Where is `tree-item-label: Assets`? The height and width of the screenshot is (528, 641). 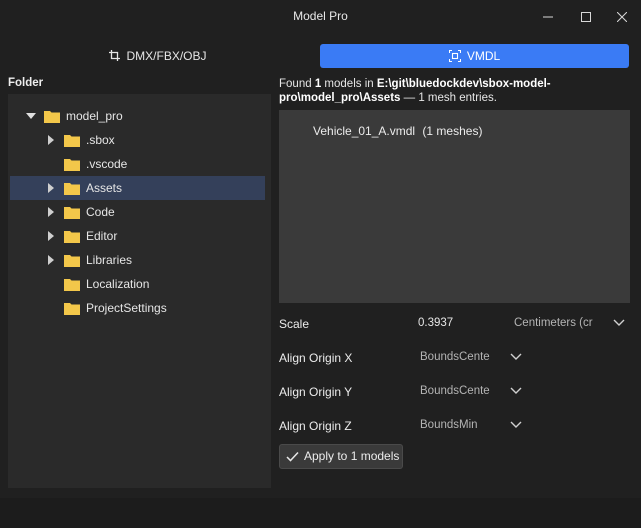 tree-item-label: Assets is located at coordinates (104, 188).